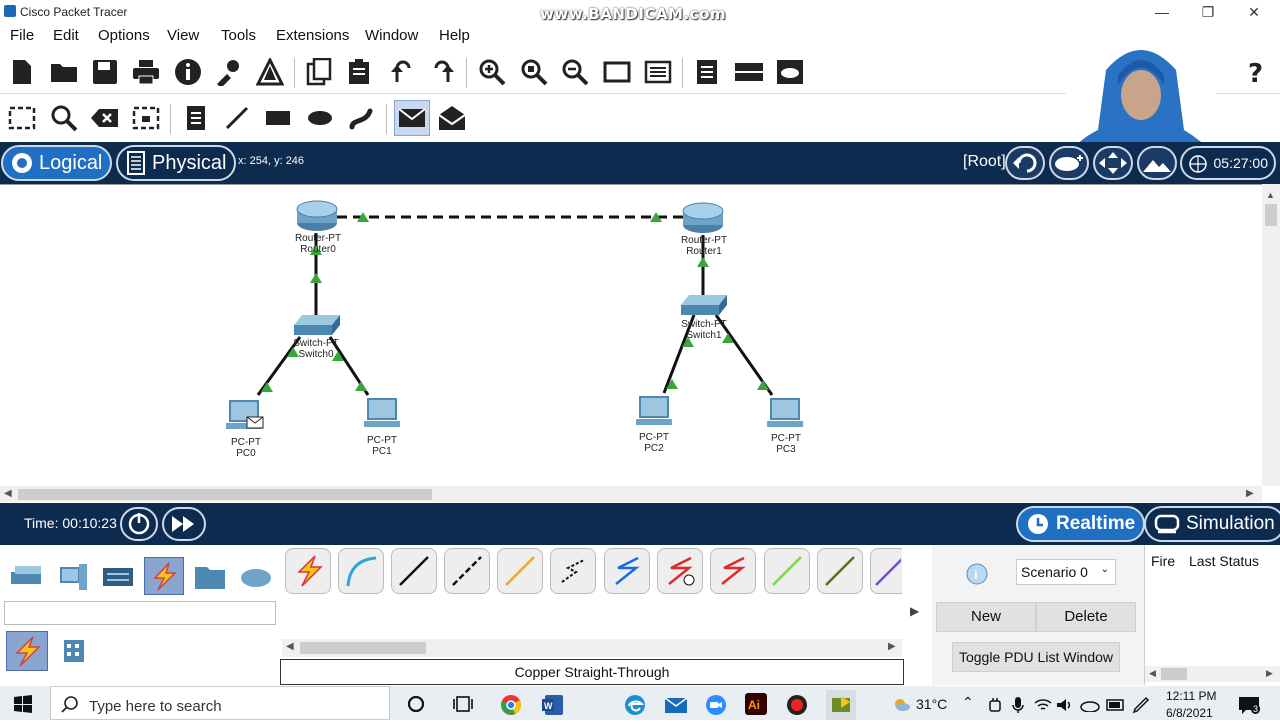  What do you see at coordinates (707, 72) in the screenshot?
I see `ipc-icon` at bounding box center [707, 72].